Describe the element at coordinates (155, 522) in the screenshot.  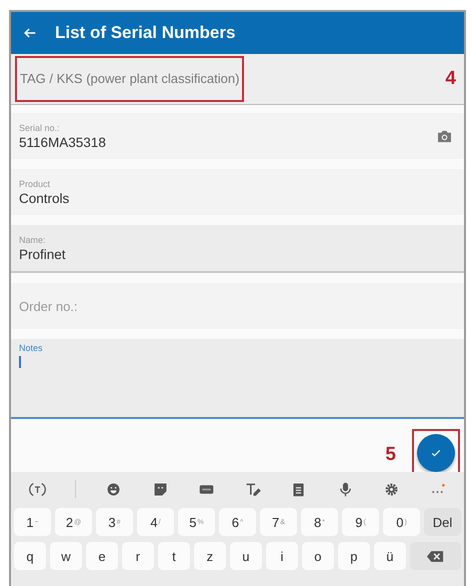
I see `keyboard-key: 4$^{/}$` at that location.